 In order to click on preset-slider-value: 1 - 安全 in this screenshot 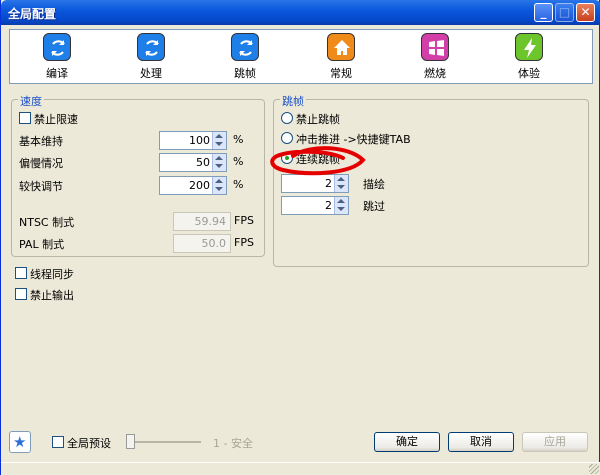, I will do `click(233, 443)`.